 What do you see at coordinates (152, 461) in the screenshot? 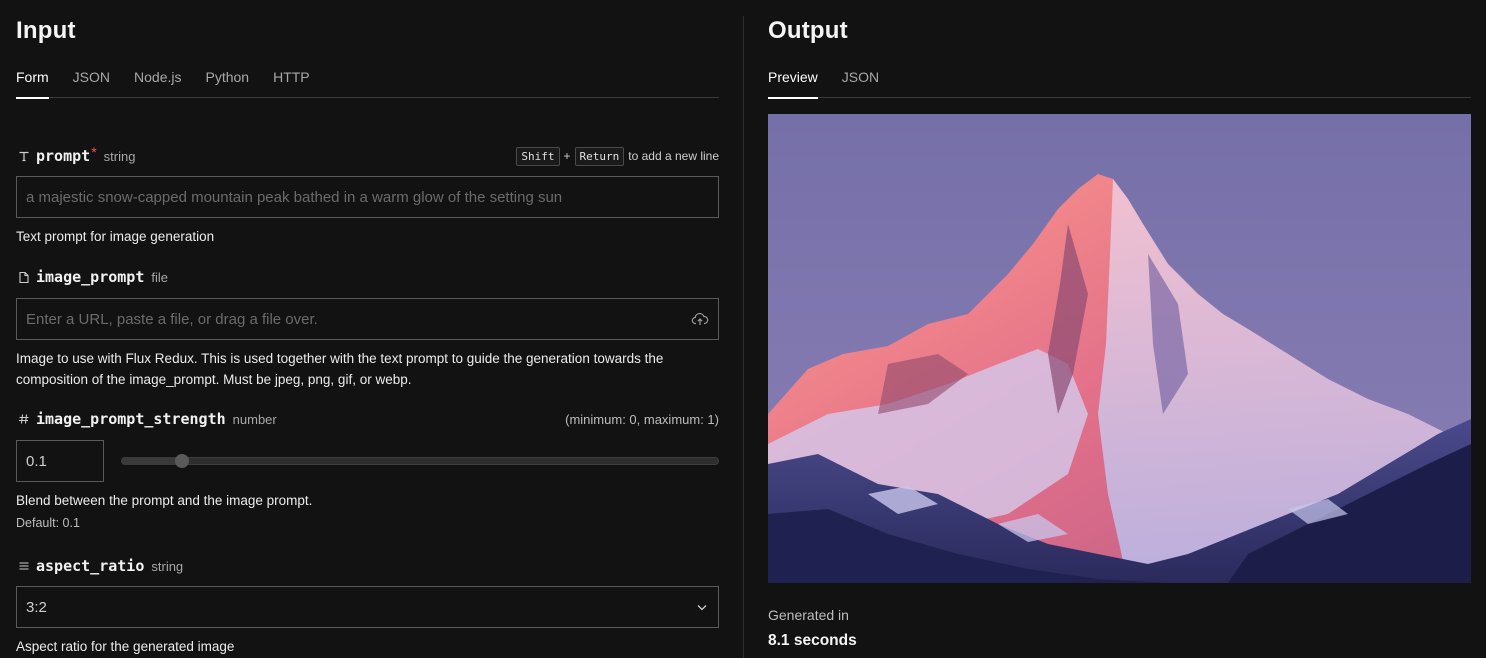
I see `strength-slider-fill` at bounding box center [152, 461].